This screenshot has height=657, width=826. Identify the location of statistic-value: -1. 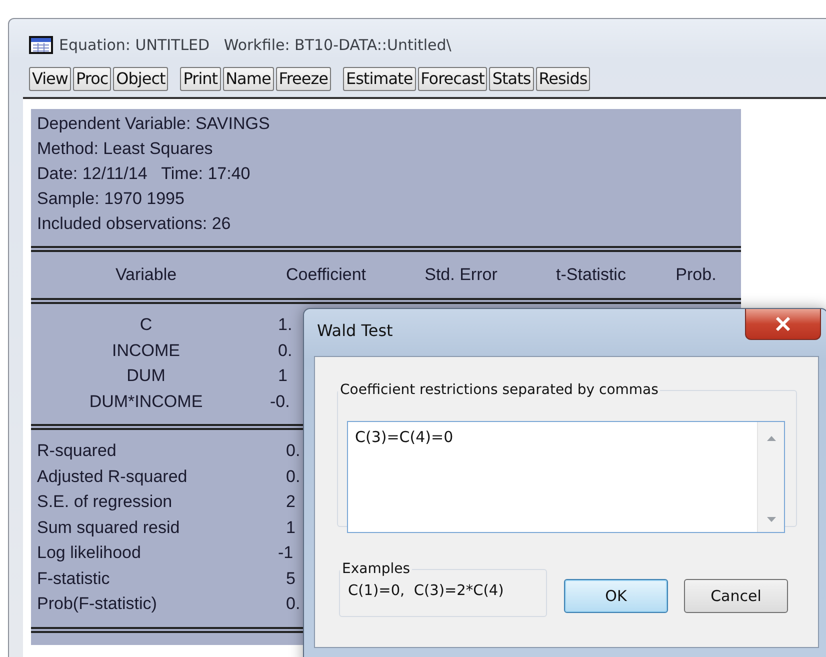
(286, 552).